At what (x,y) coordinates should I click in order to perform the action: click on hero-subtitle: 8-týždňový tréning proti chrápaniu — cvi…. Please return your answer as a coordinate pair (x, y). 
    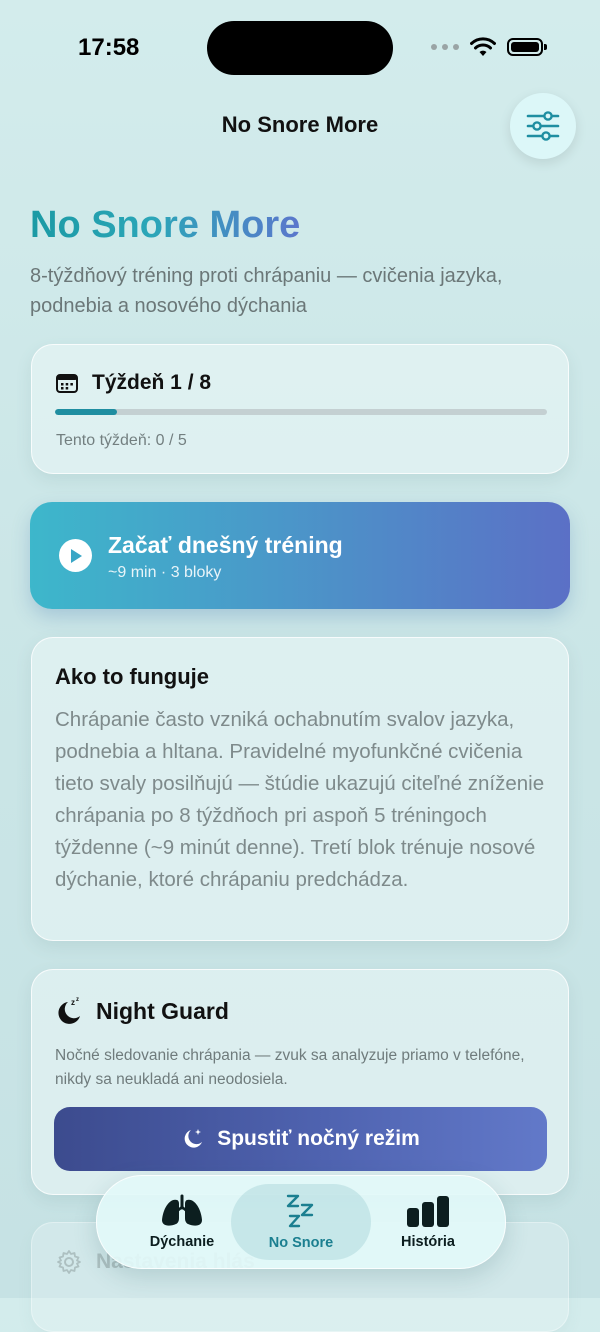
    Looking at the image, I should click on (266, 291).